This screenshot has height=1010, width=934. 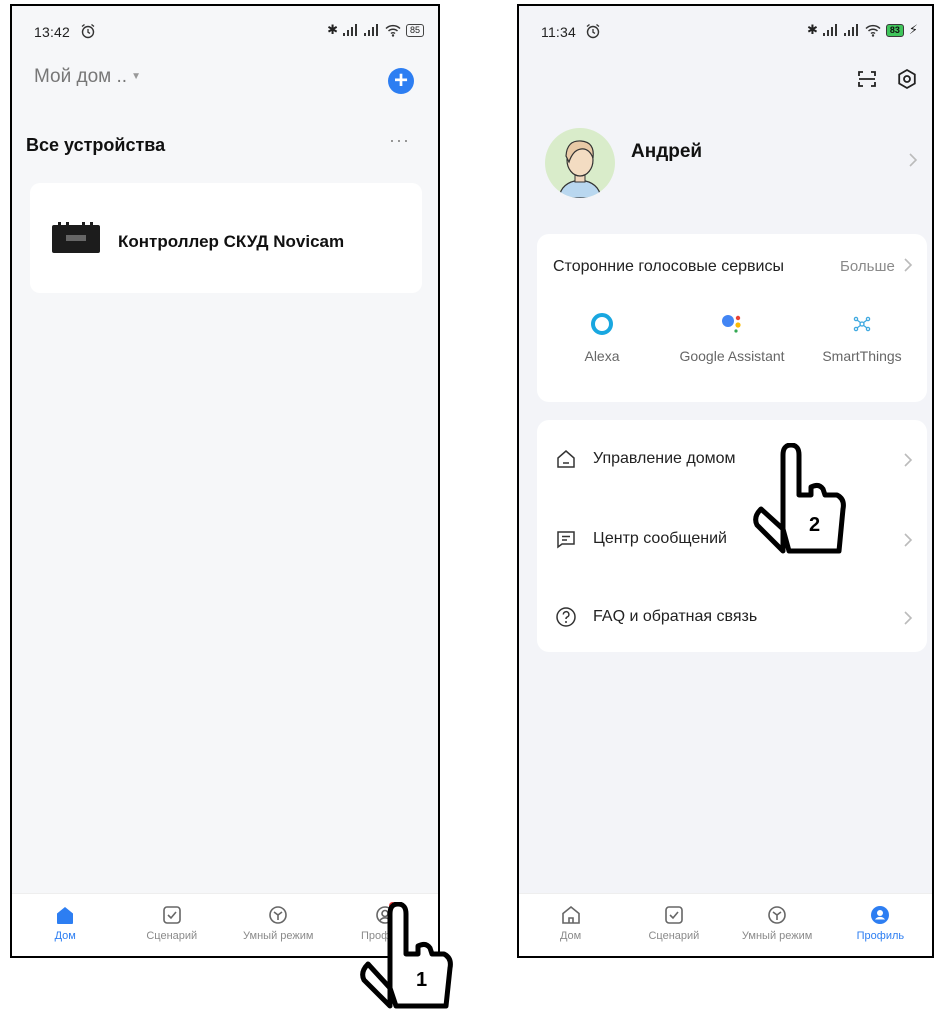 I want to click on profile-icon, so click(x=880, y=915).